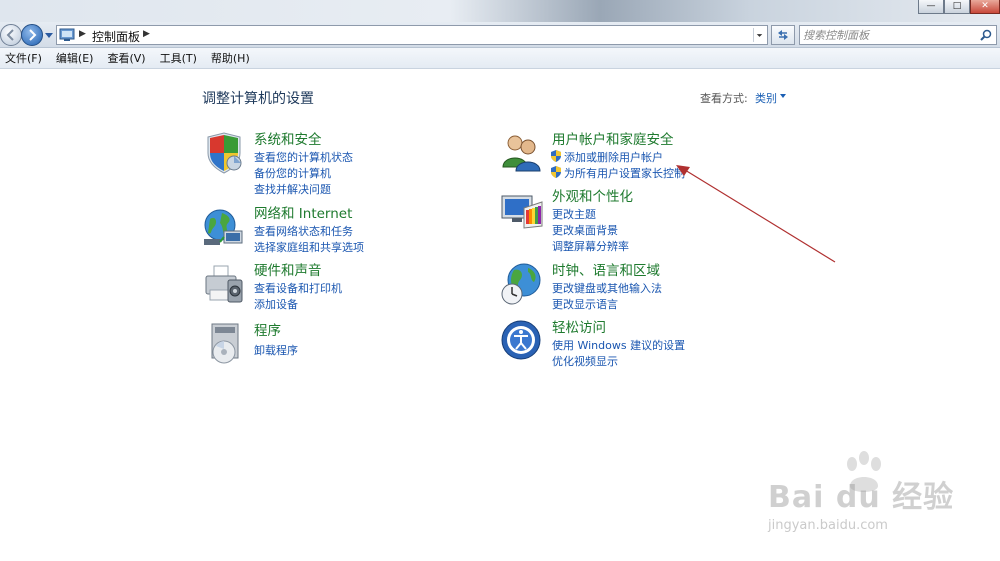  I want to click on link-use-windows-recommended-settings: 使用 Windows 建议的设置, so click(618, 345).